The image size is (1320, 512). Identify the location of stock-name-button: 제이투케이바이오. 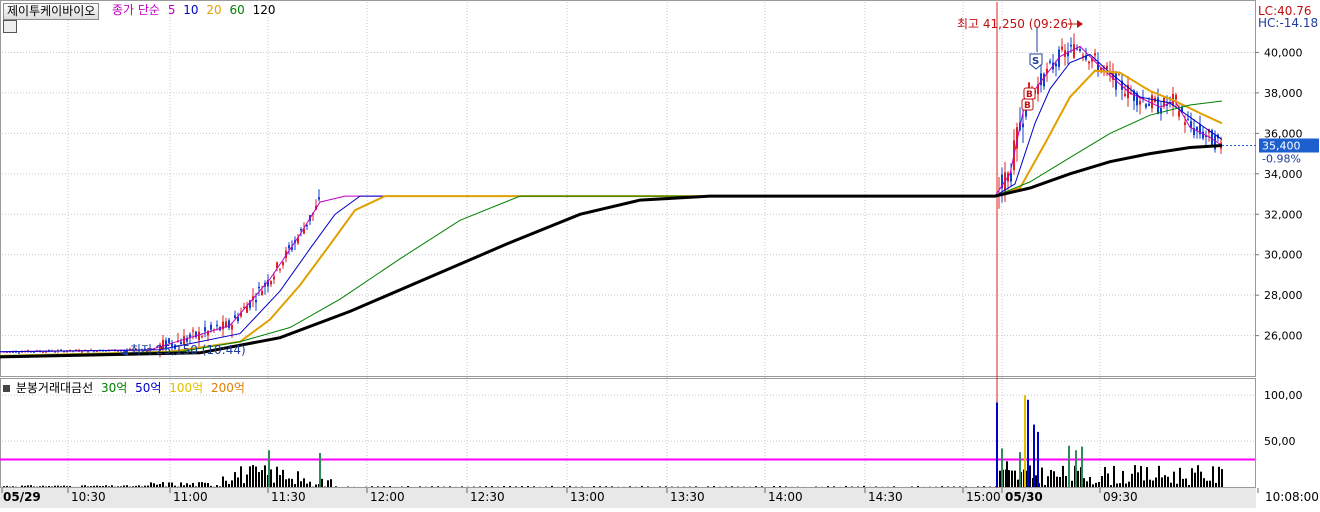
(51, 11).